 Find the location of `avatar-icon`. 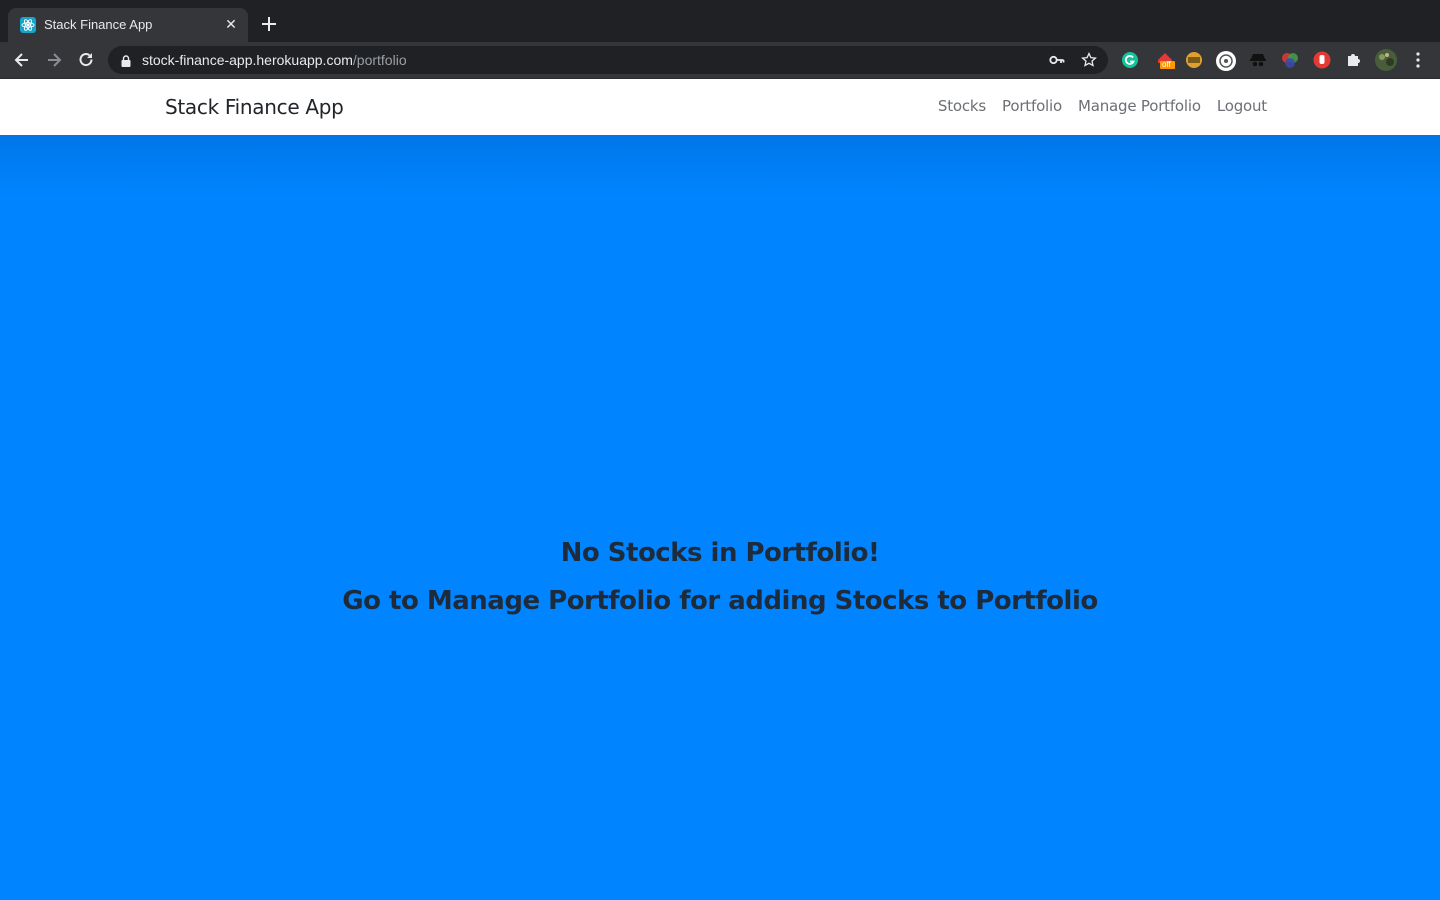

avatar-icon is located at coordinates (1386, 60).